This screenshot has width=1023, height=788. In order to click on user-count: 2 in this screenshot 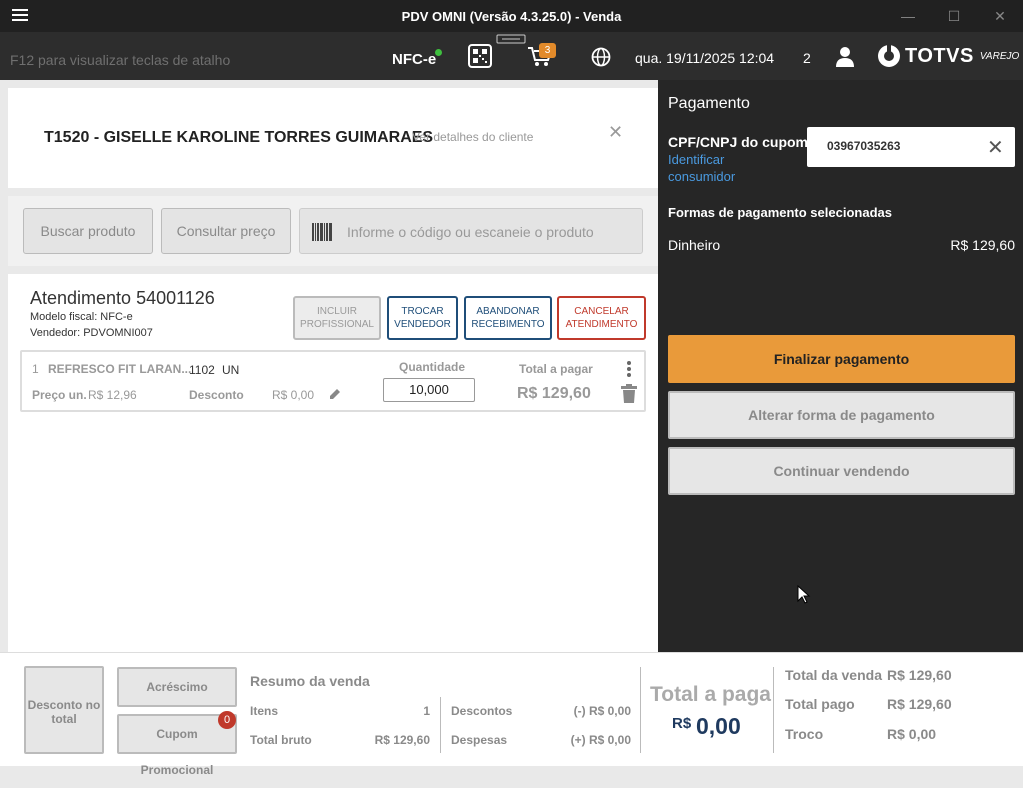, I will do `click(807, 58)`.